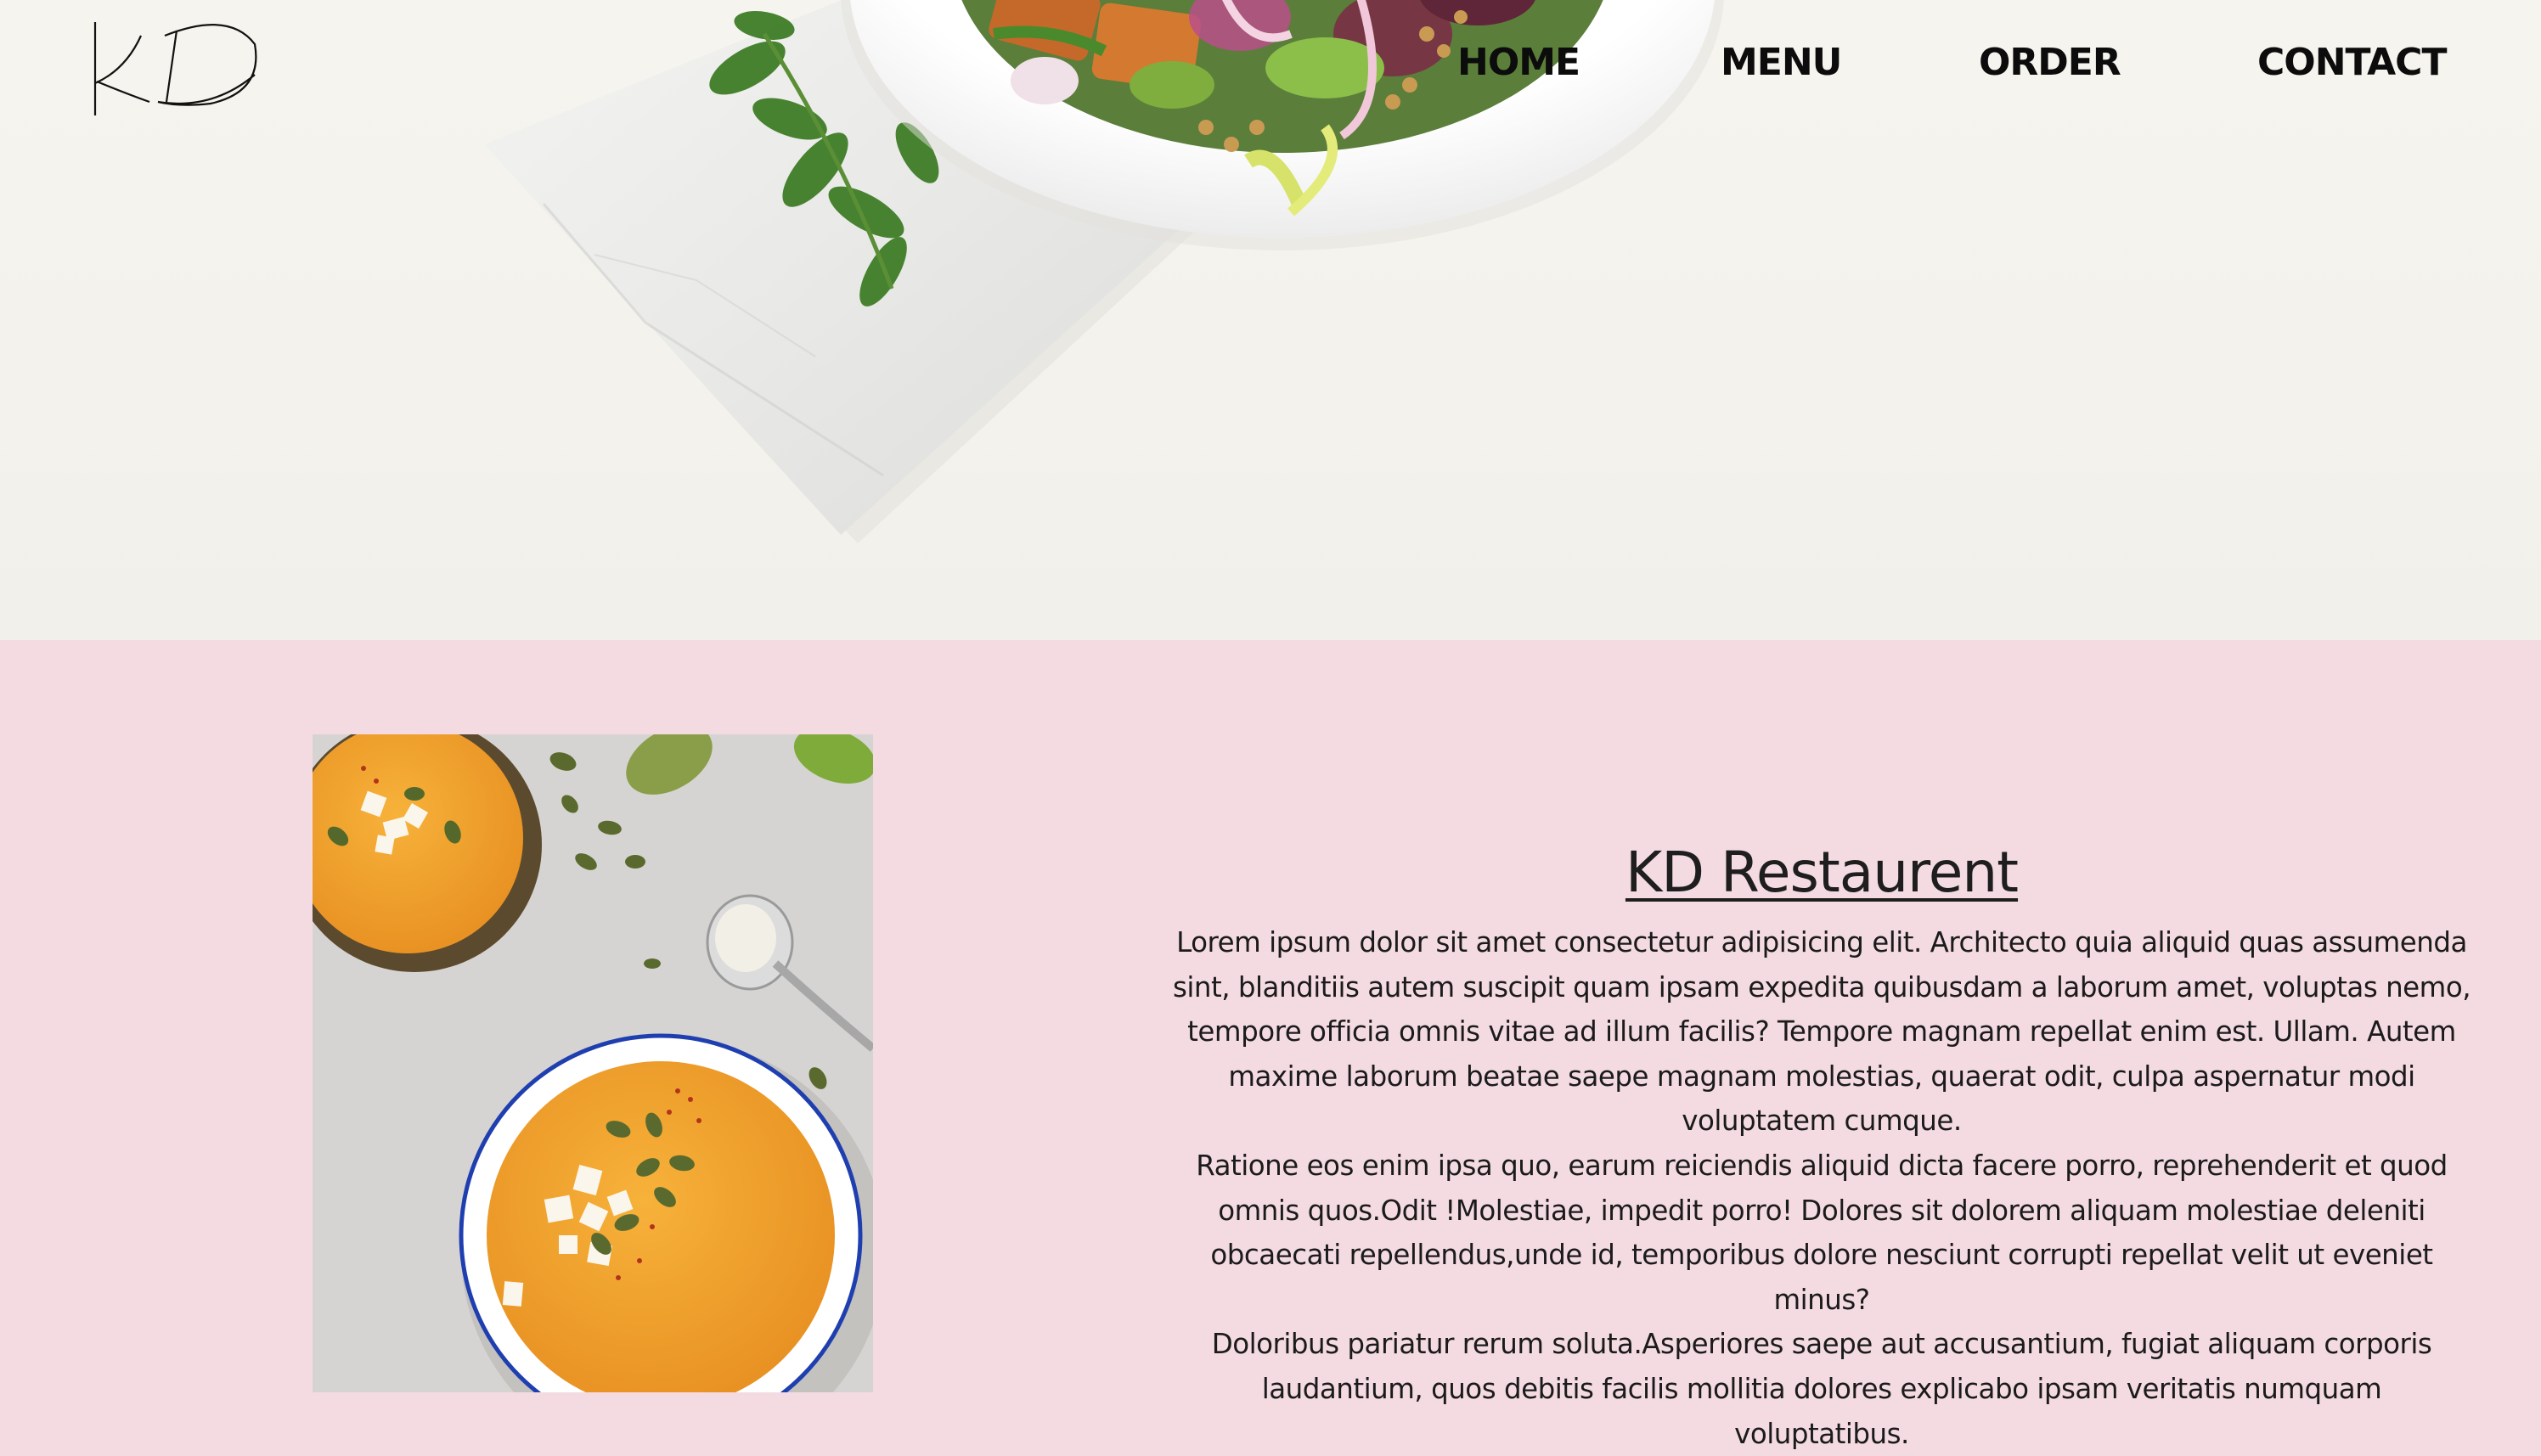 The image size is (2541, 1456). Describe the element at coordinates (1271, 64) in the screenshot. I see `main-nav: HOME MENU ORDER CONTACT` at that location.